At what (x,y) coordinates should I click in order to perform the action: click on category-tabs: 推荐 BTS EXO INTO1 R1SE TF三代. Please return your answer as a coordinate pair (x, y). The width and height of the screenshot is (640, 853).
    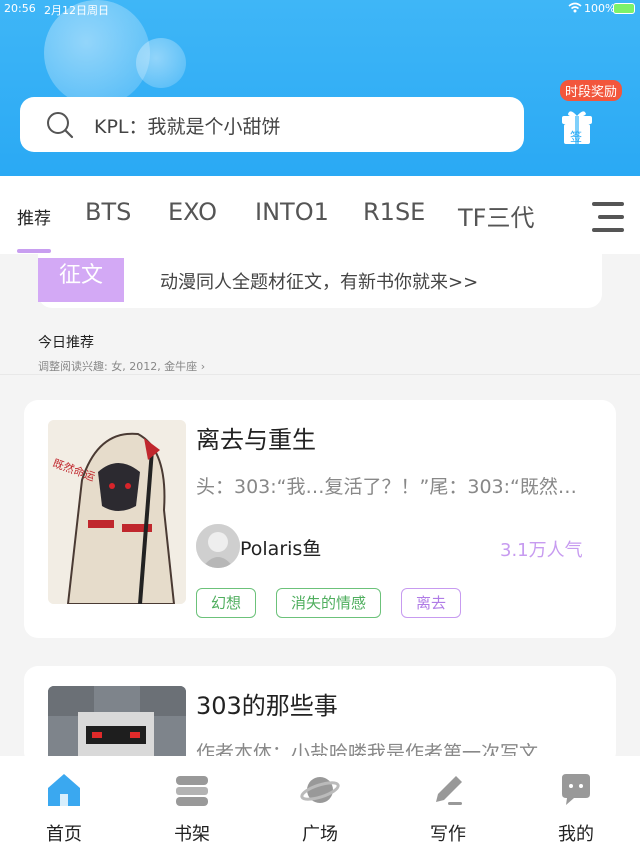
    Looking at the image, I should click on (320, 215).